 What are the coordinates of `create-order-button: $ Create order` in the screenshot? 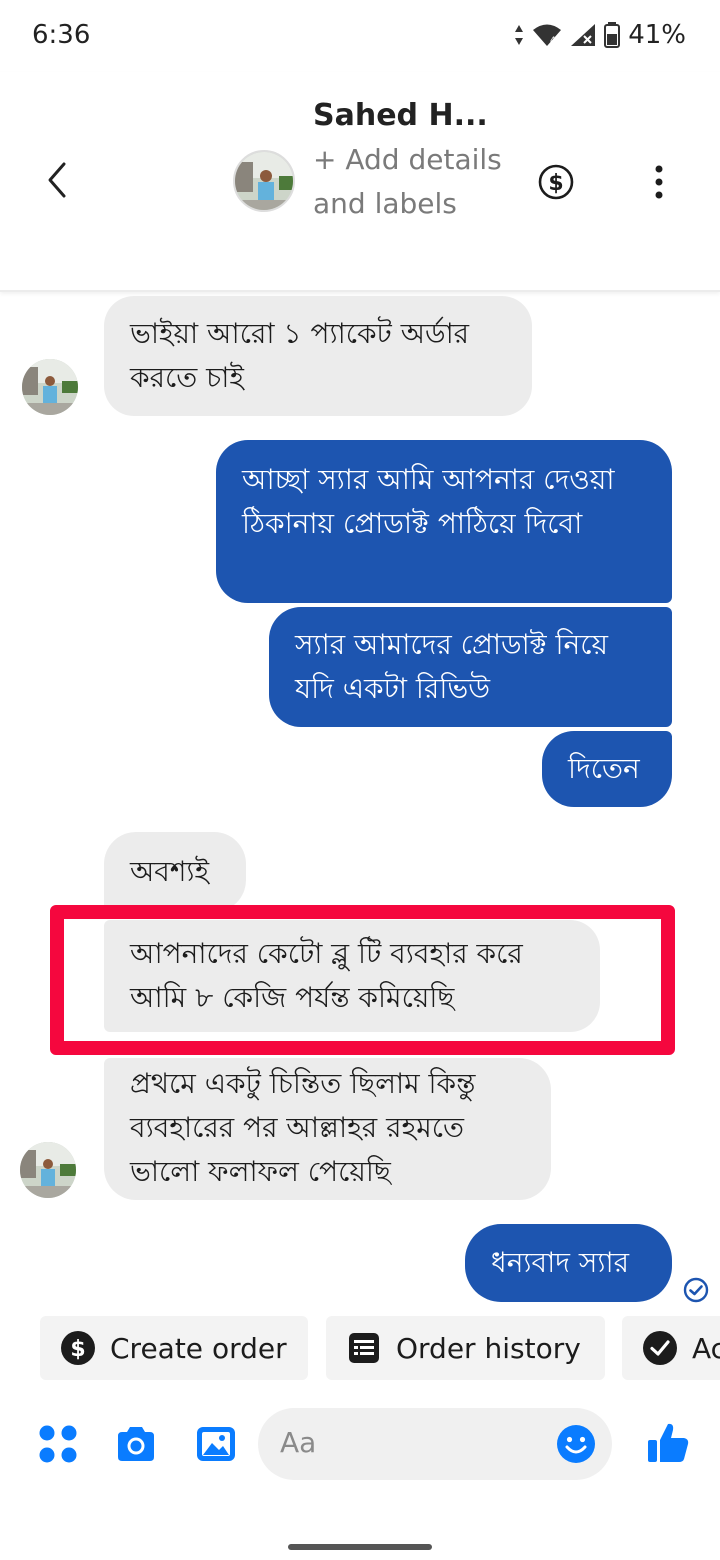 It's located at (174, 1348).